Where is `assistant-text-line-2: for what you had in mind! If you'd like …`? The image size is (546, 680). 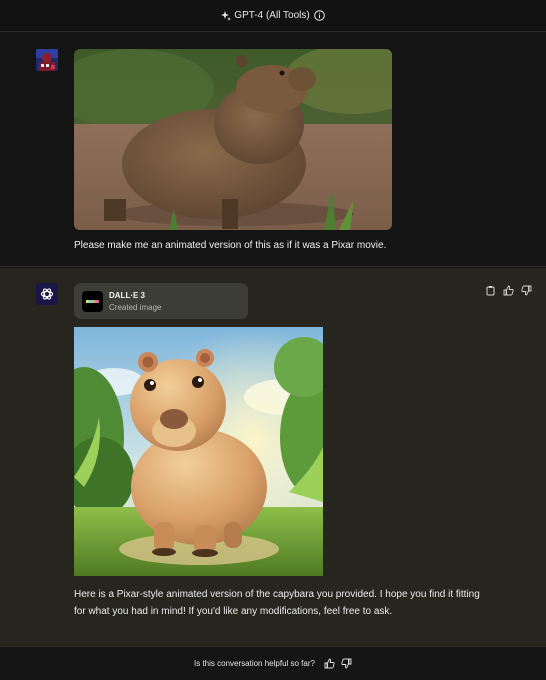
assistant-text-line-2: for what you had in mind! If you'd like … is located at coordinates (233, 611).